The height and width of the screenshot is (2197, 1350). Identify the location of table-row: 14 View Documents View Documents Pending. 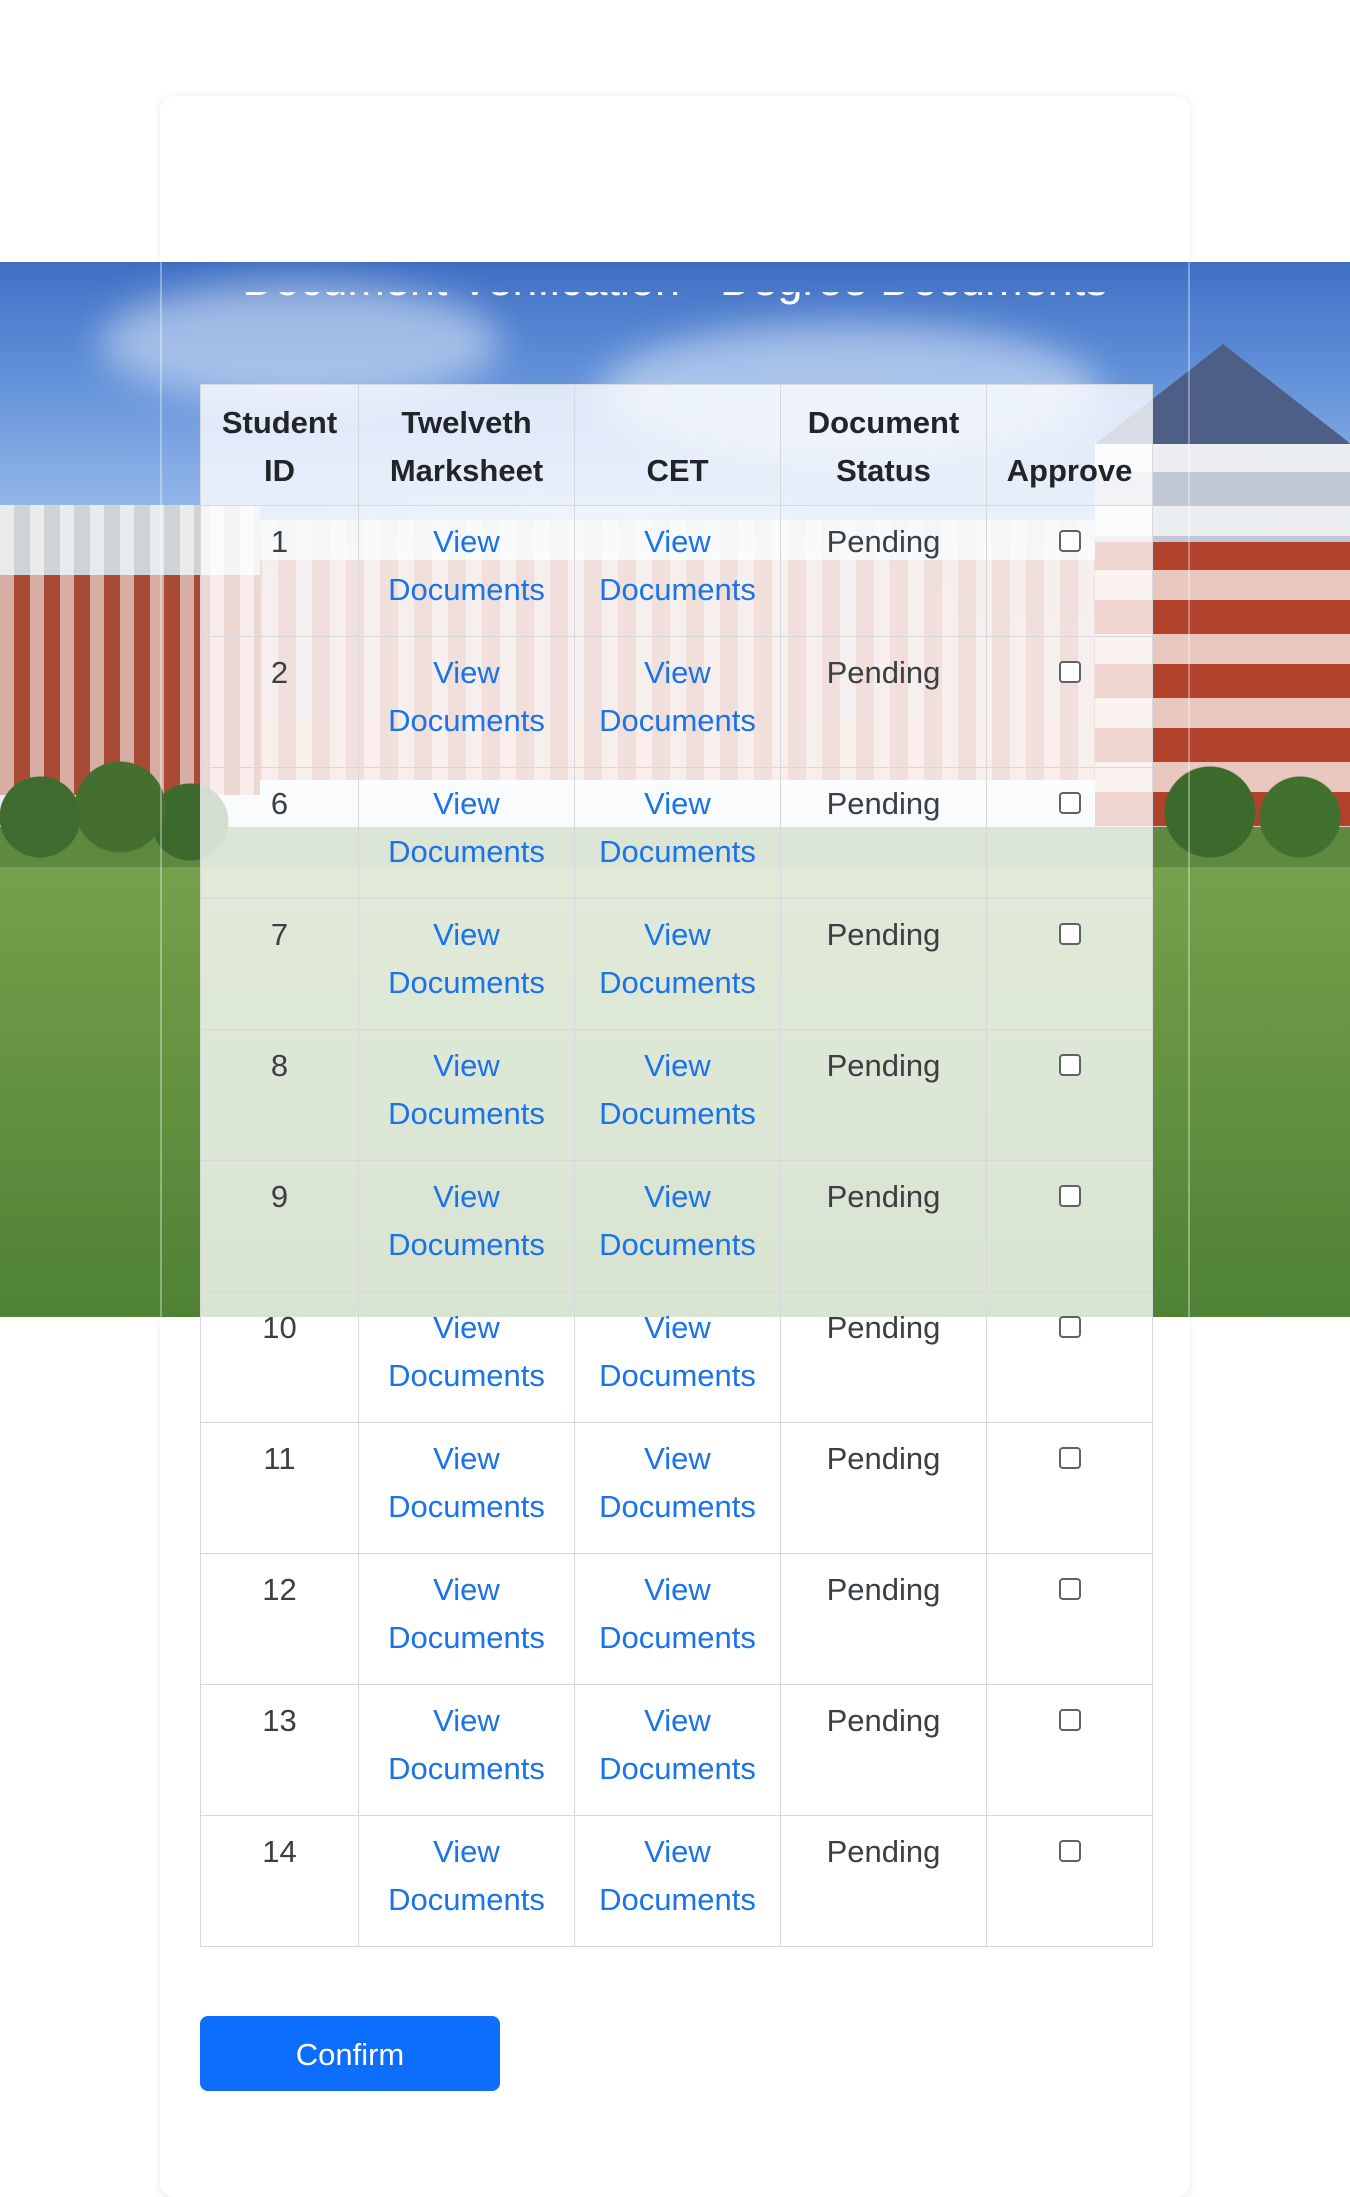
(676, 1881).